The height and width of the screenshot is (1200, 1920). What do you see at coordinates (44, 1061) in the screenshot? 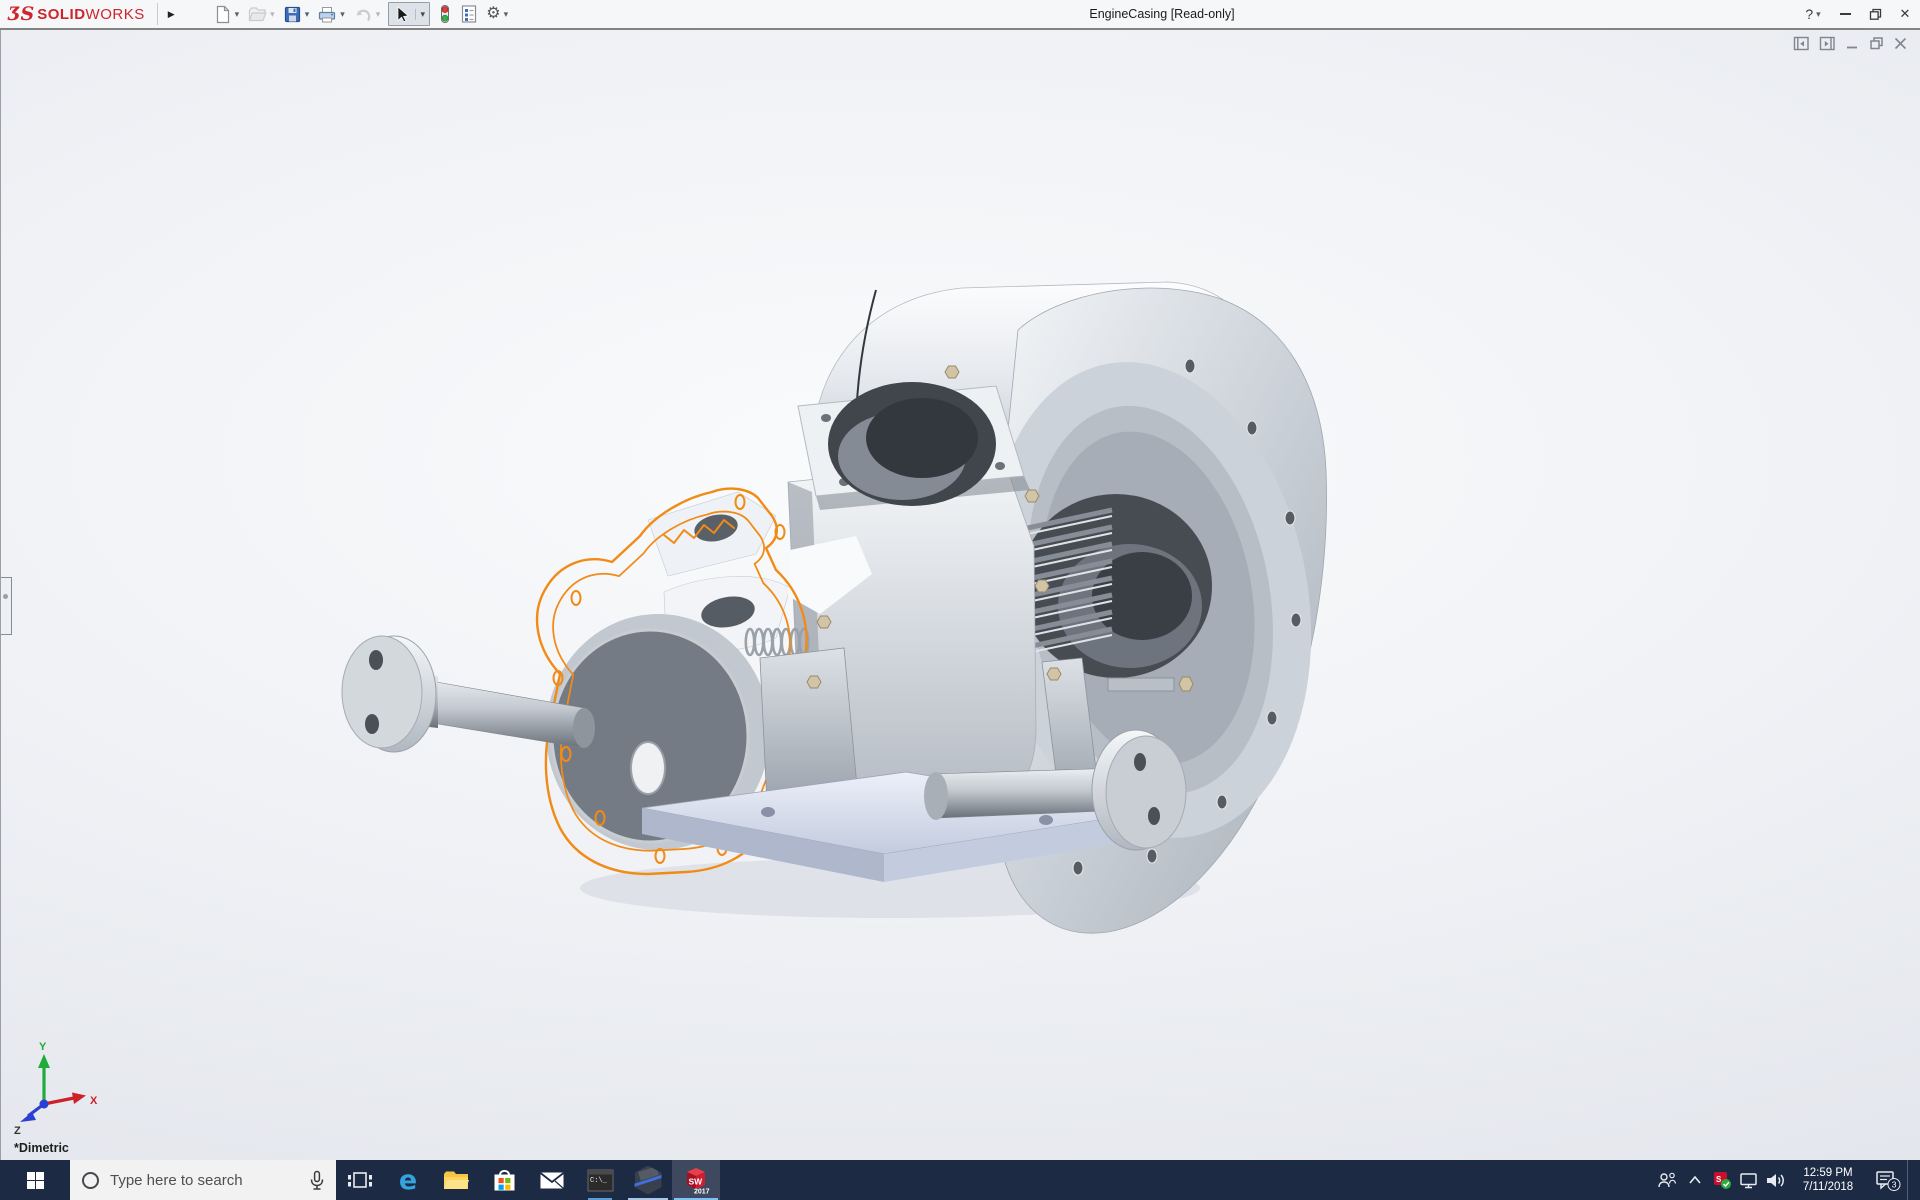
I see `y-axis-arrow` at bounding box center [44, 1061].